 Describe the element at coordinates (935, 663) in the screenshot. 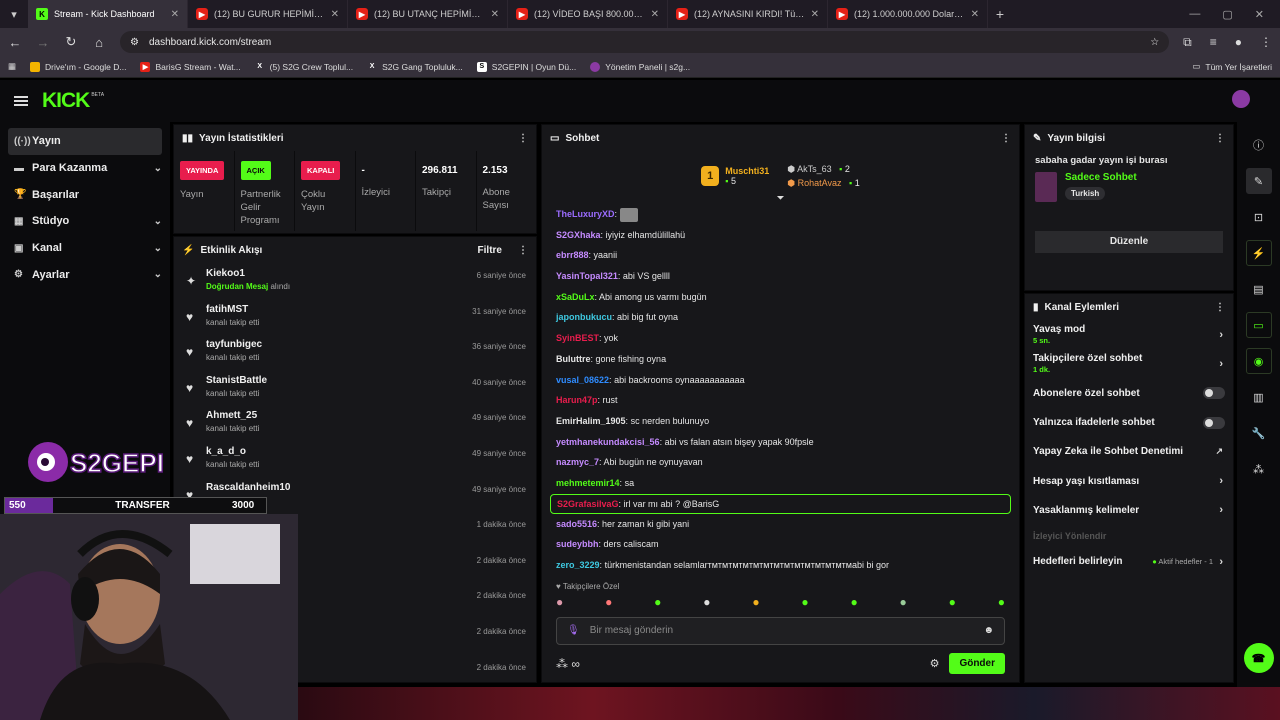

I see `settings-icon: ⚙` at that location.